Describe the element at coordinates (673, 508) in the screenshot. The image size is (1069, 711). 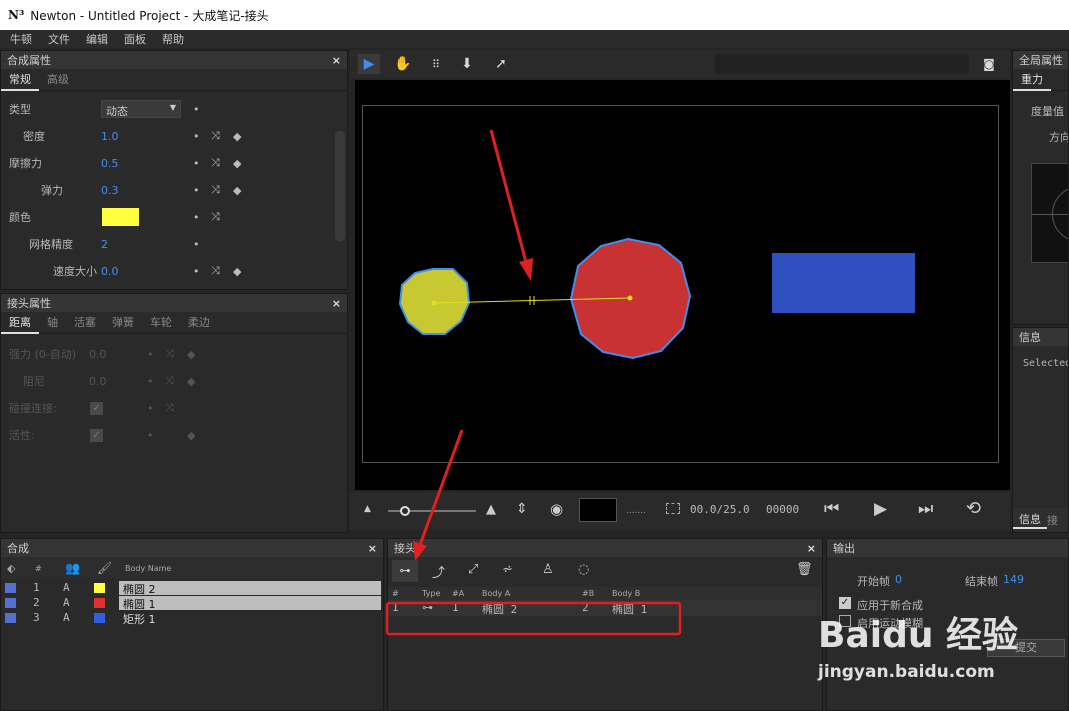
I see `region-icon` at that location.